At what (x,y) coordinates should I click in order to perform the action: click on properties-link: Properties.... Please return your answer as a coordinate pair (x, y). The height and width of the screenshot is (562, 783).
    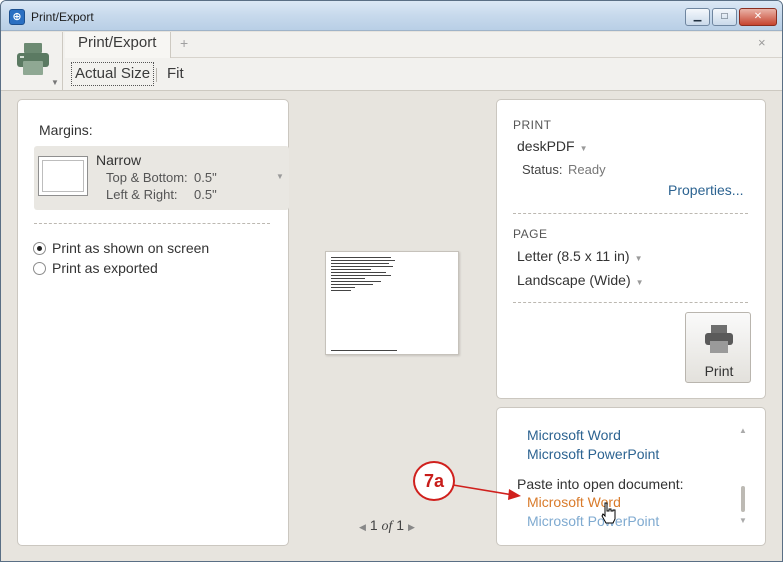
    Looking at the image, I should click on (705, 190).